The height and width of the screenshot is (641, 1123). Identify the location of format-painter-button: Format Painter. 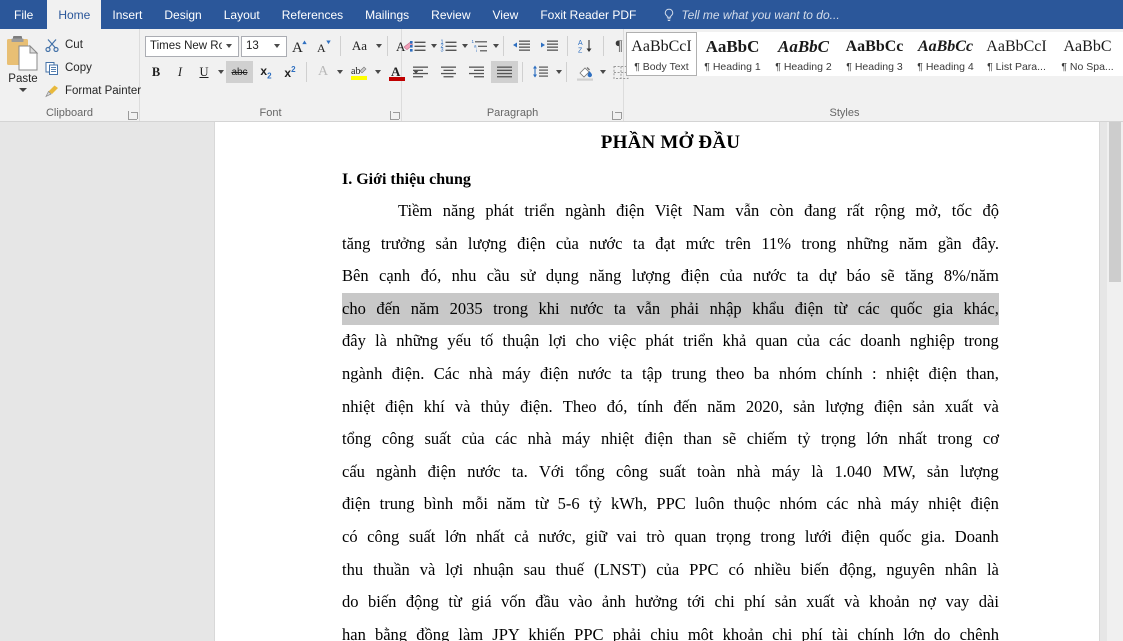
(93, 91).